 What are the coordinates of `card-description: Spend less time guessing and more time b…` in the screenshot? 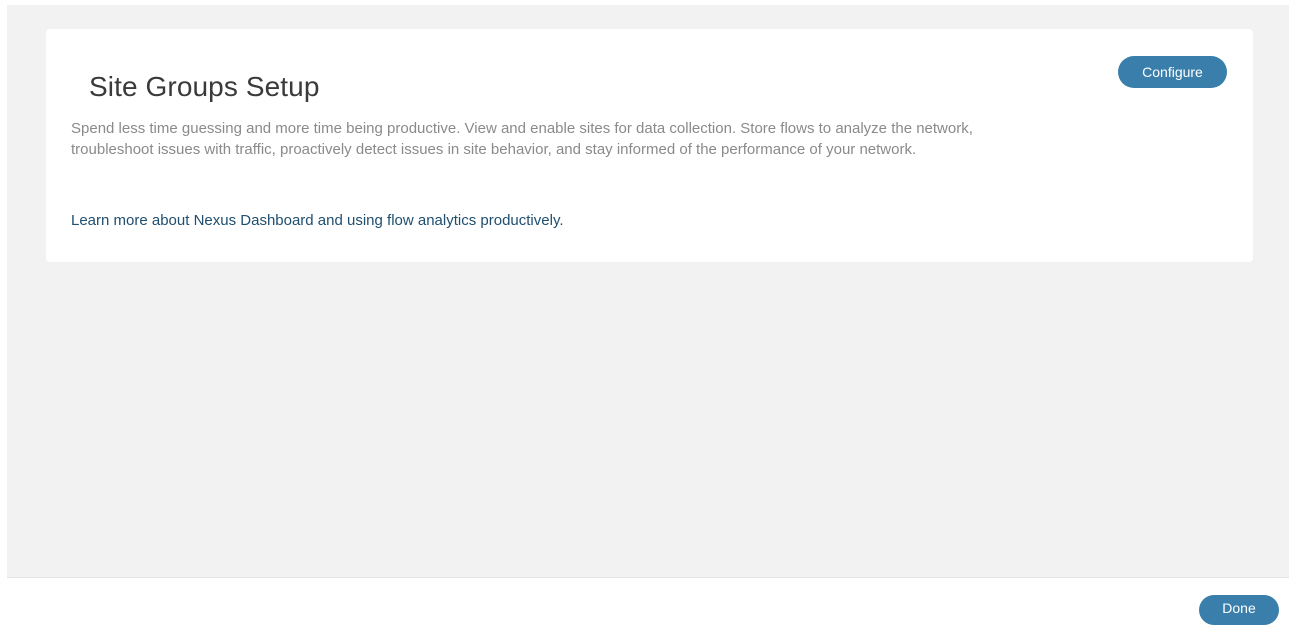 It's located at (522, 139).